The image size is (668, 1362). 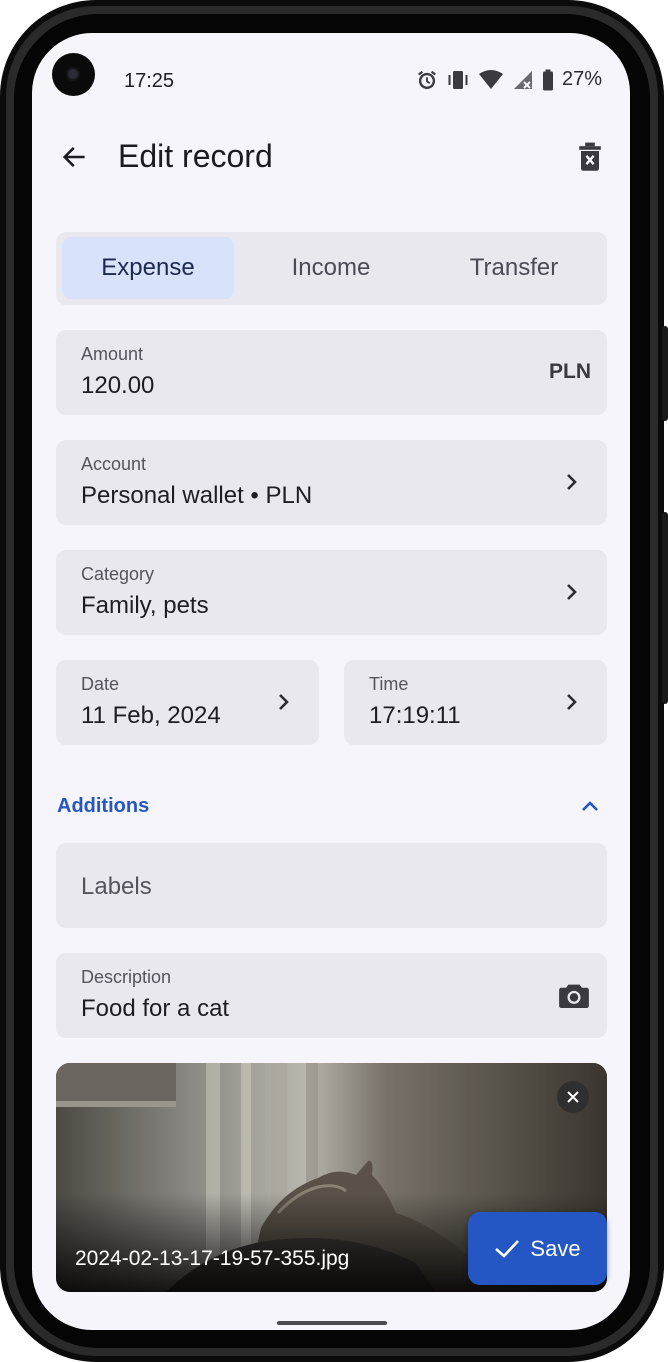 I want to click on volume-button, so click(x=665, y=373).